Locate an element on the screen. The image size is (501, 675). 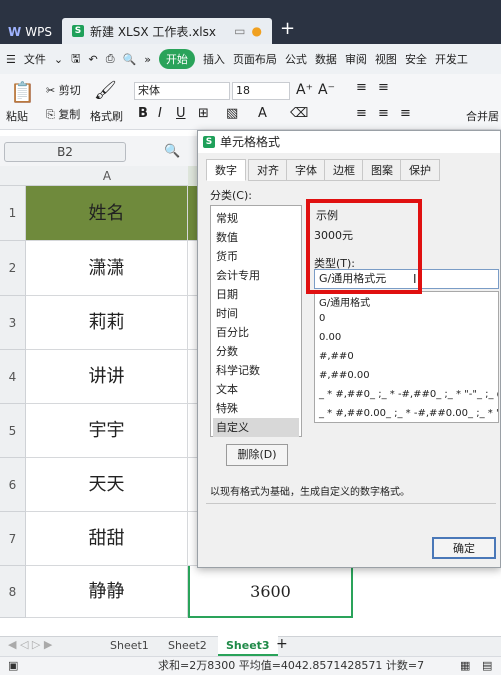
font-name-select: 宋体 is located at coordinates (182, 91).